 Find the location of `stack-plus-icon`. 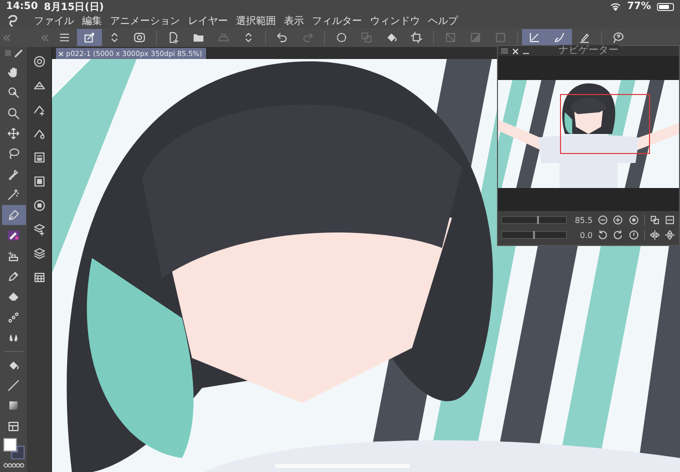

stack-plus-icon is located at coordinates (39, 229).